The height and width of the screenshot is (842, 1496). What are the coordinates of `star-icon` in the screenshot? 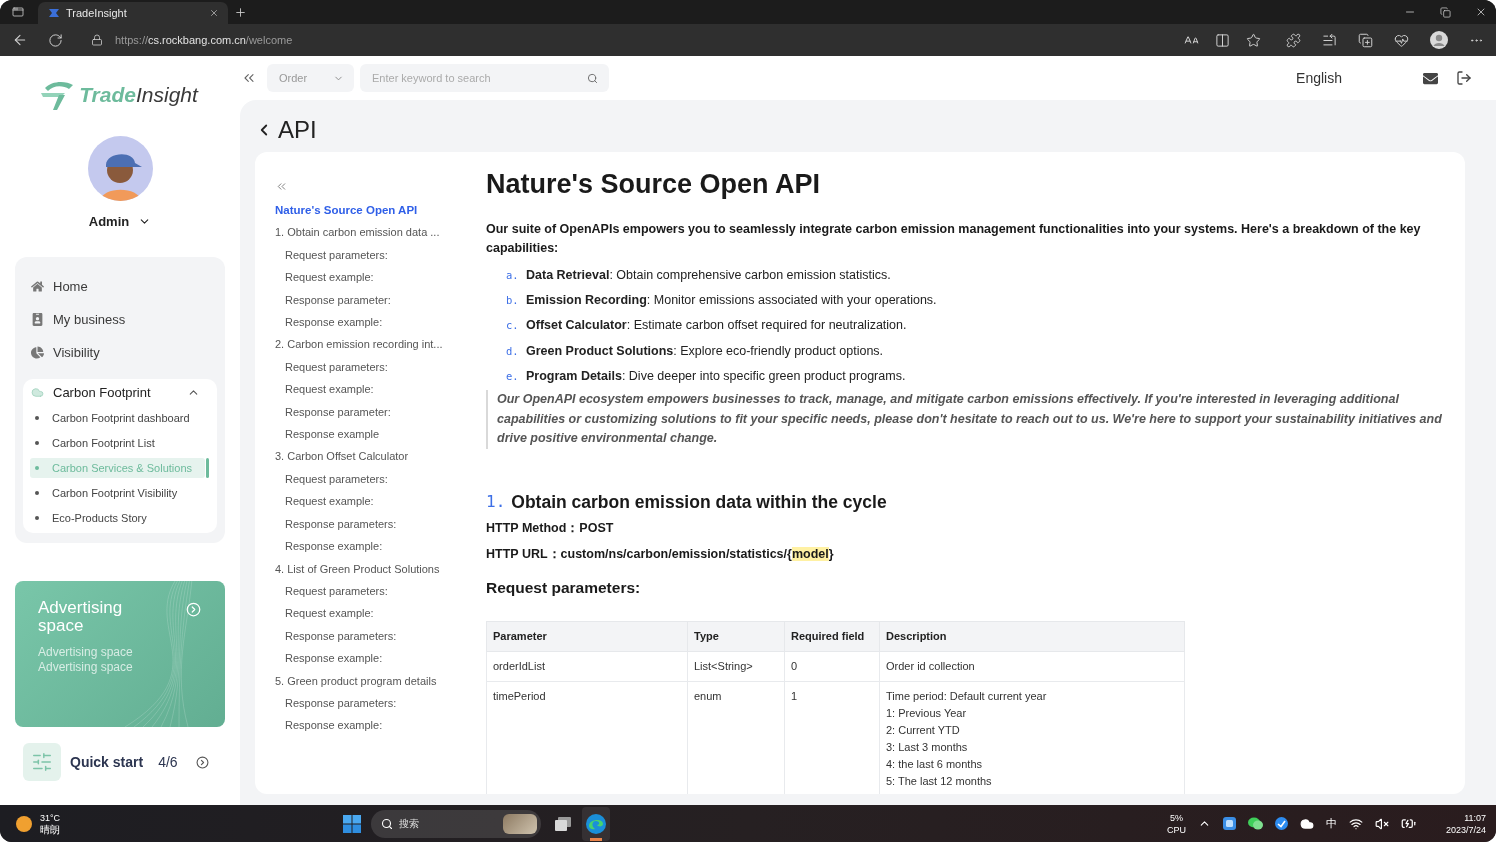 It's located at (1253, 40).